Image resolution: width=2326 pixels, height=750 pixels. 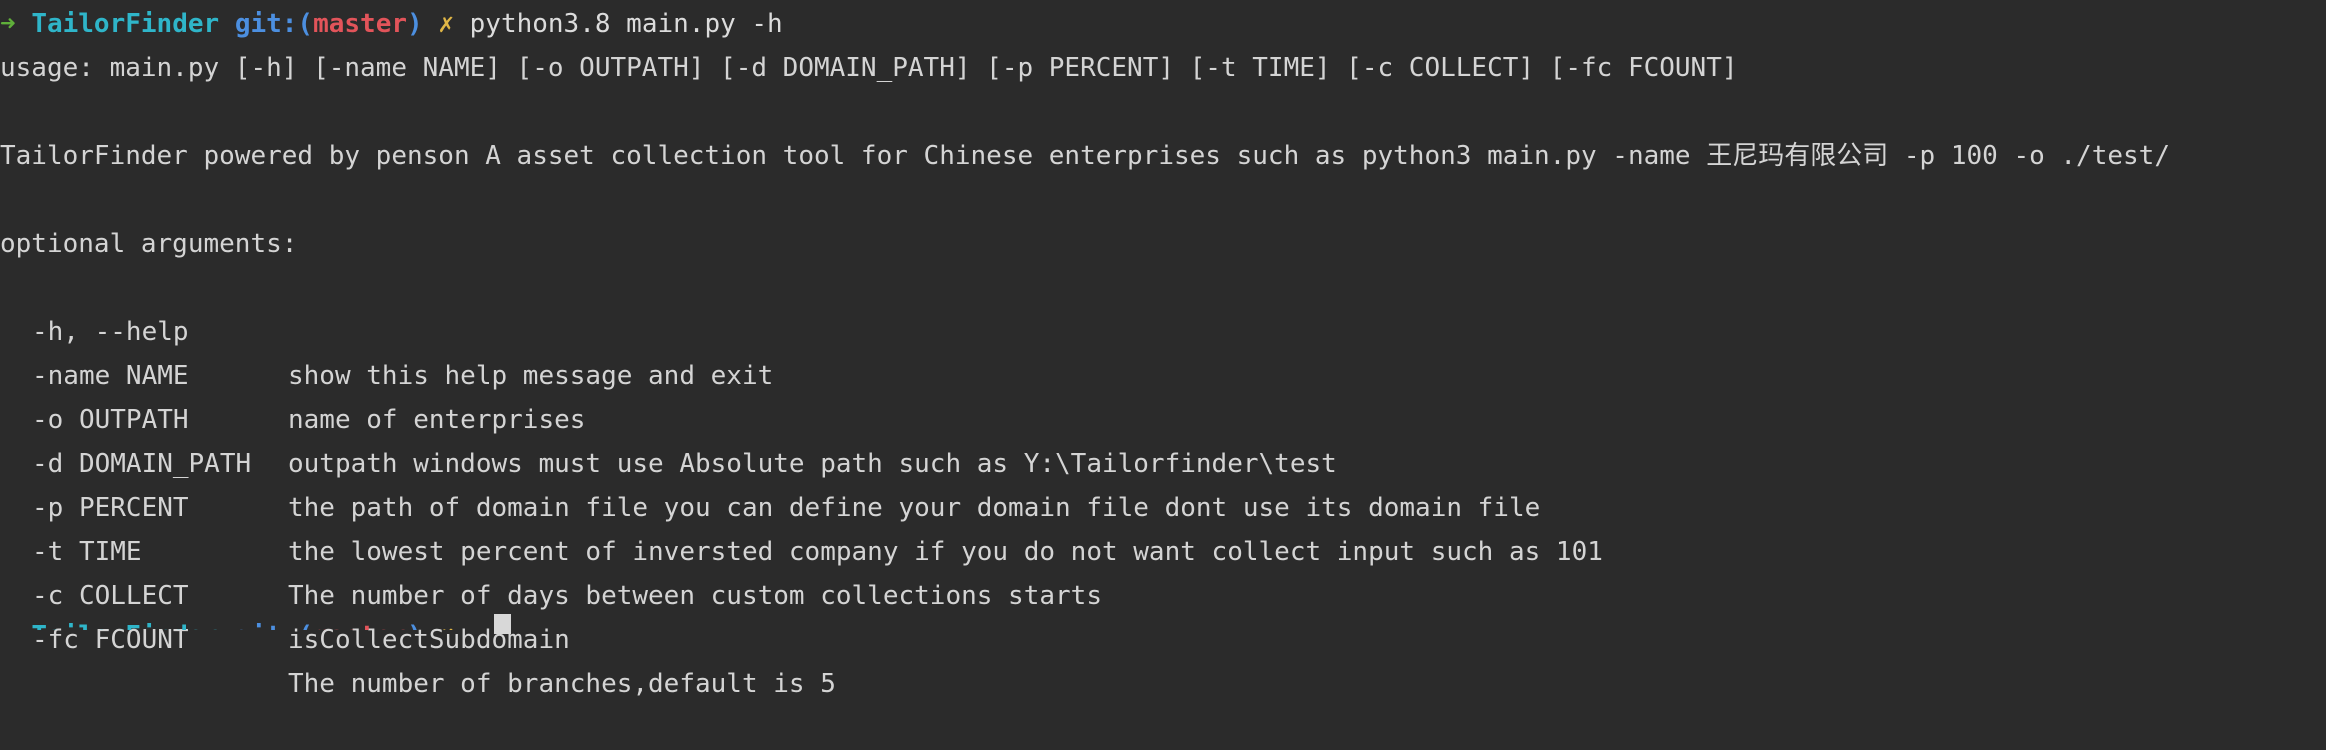 I want to click on option-description: The number of branches,default is 5, so click(x=562, y=684).